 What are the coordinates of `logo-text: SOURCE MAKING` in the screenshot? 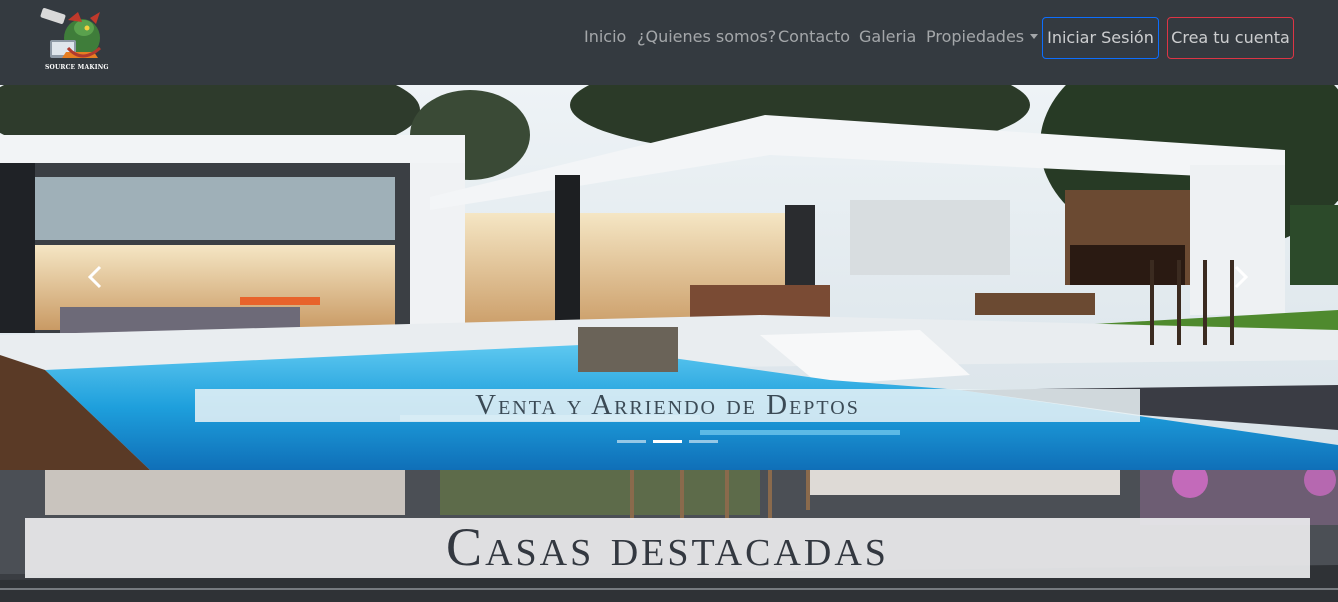 It's located at (77, 67).